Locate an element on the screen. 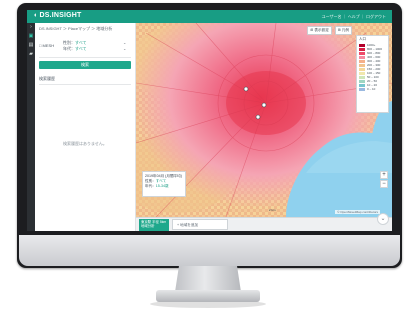 The height and width of the screenshot is (318, 413). app-header: ◖ DS.INSIGHT ユーザー名 ｜ ヘルプ ｜ ログアウト is located at coordinates (209, 16).